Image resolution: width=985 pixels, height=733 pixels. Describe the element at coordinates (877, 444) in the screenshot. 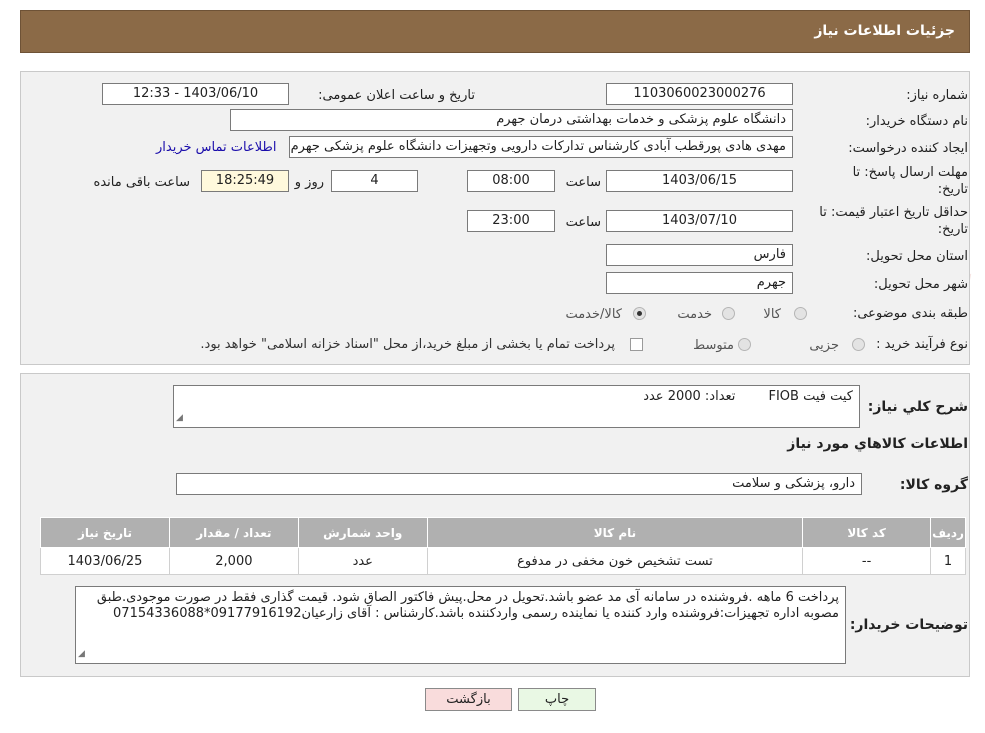

I see `goods-info-title: اطلاعات کالاهاي مورد نياز` at that location.